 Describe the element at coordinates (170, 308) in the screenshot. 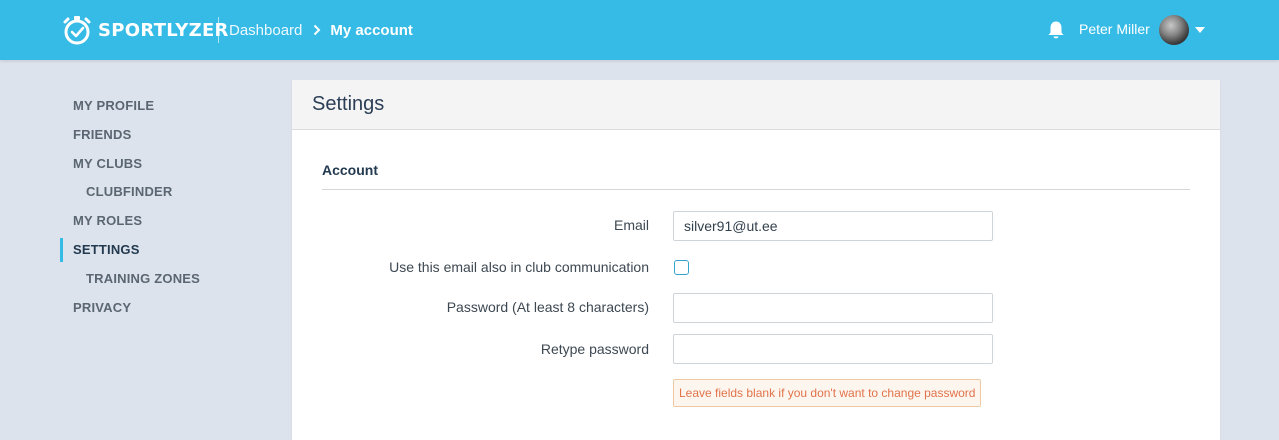

I see `sidebar-item-privacy: PRIVACY` at that location.